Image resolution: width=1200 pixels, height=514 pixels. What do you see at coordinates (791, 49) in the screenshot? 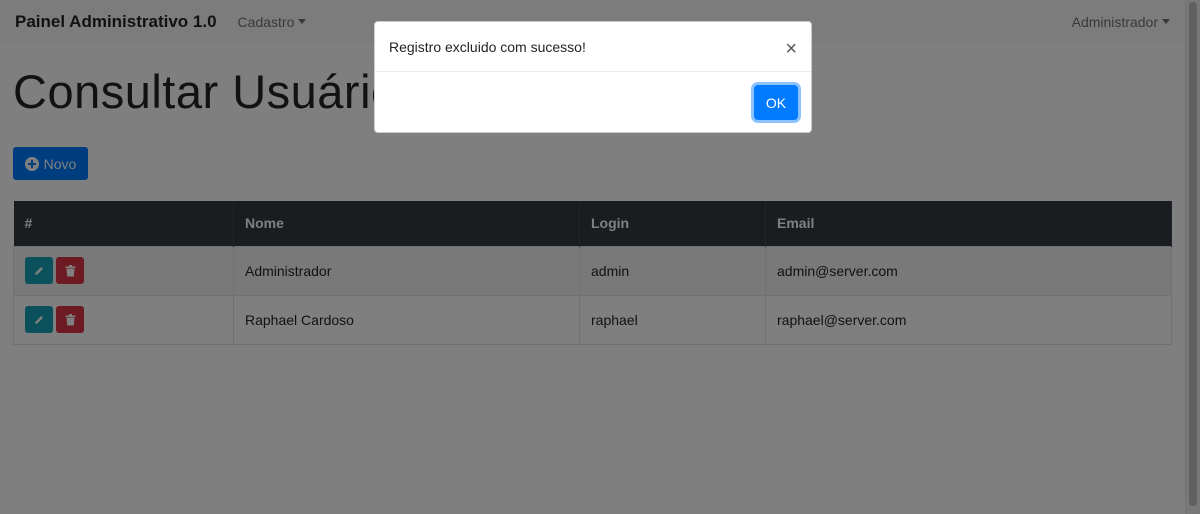
I see `close-icon: ×` at bounding box center [791, 49].